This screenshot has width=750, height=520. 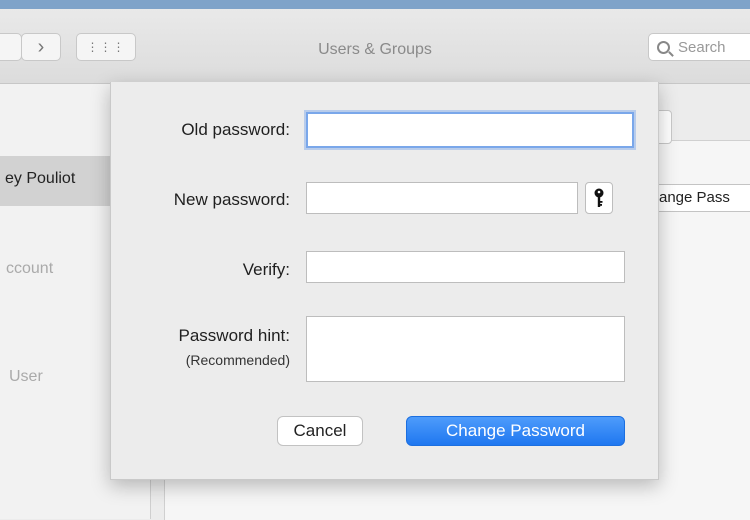 I want to click on window-title: Users & Groups, so click(x=375, y=49).